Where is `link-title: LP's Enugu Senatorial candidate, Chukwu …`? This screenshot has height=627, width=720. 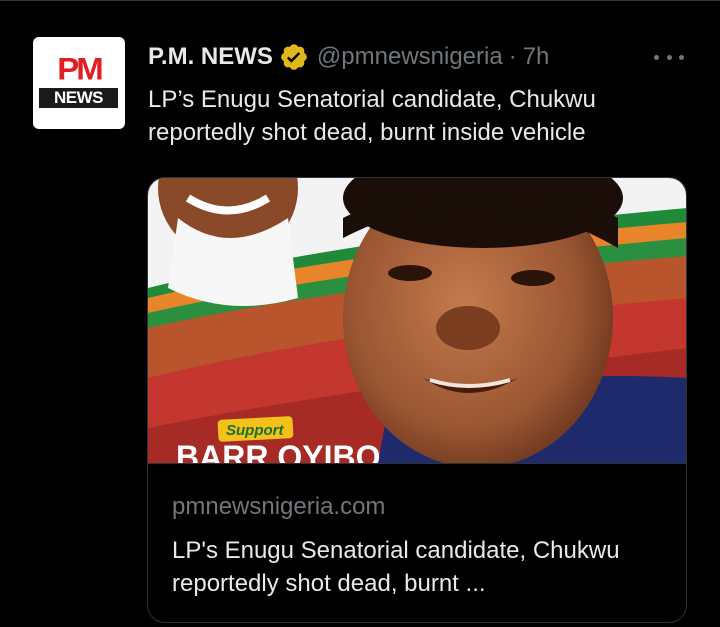 link-title: LP's Enugu Senatorial candidate, Chukwu … is located at coordinates (396, 567).